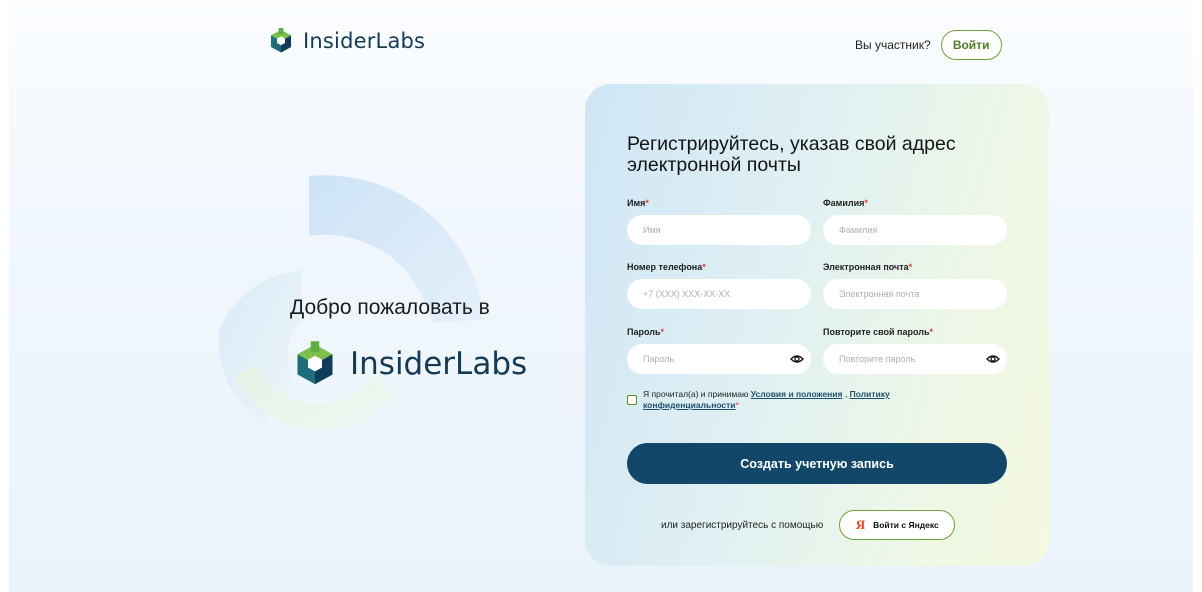 This screenshot has width=1202, height=592. I want to click on phone-label: Номер телефона*, so click(666, 267).